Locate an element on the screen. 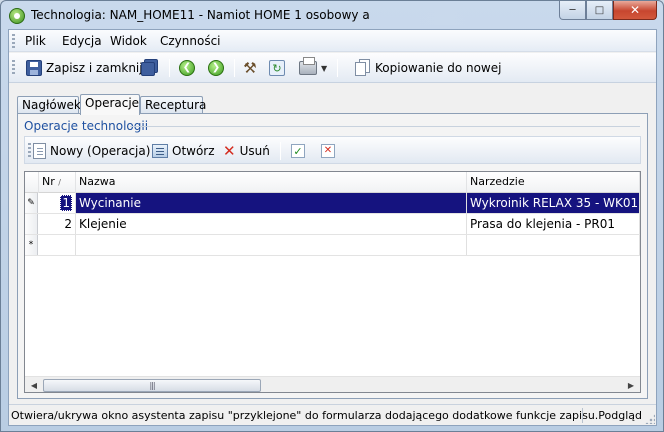 Image resolution: width=664 pixels, height=432 pixels. back-button: ❮ is located at coordinates (187, 68).